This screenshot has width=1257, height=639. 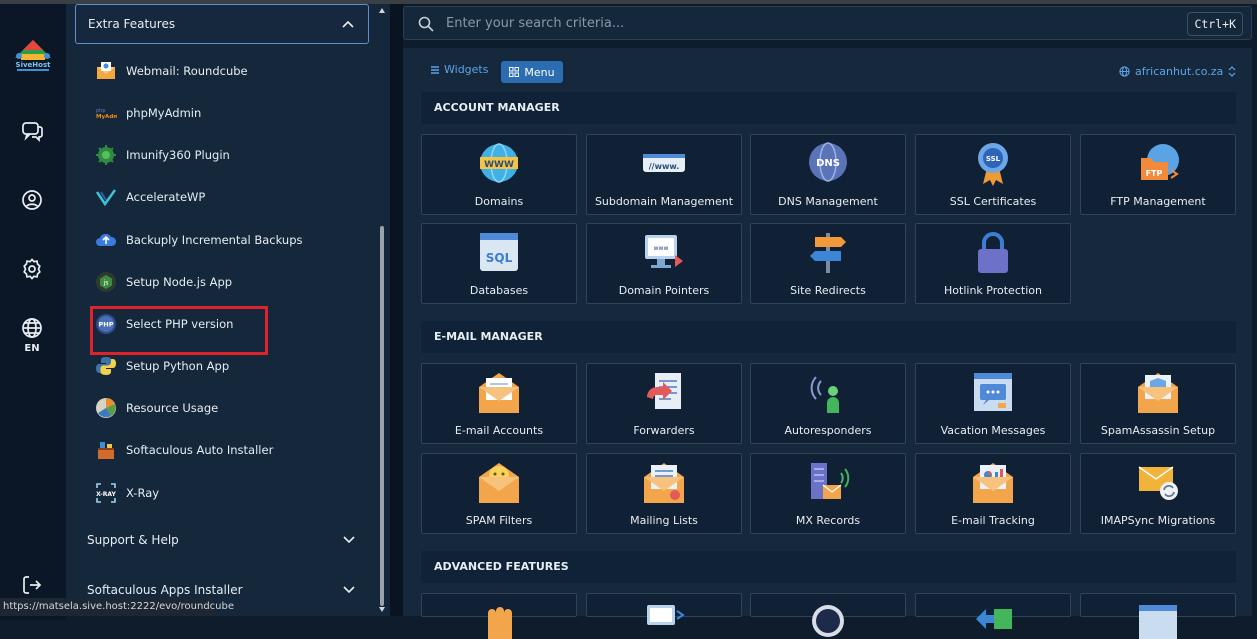 I want to click on spam-shield-mail-icon, so click(x=1158, y=393).